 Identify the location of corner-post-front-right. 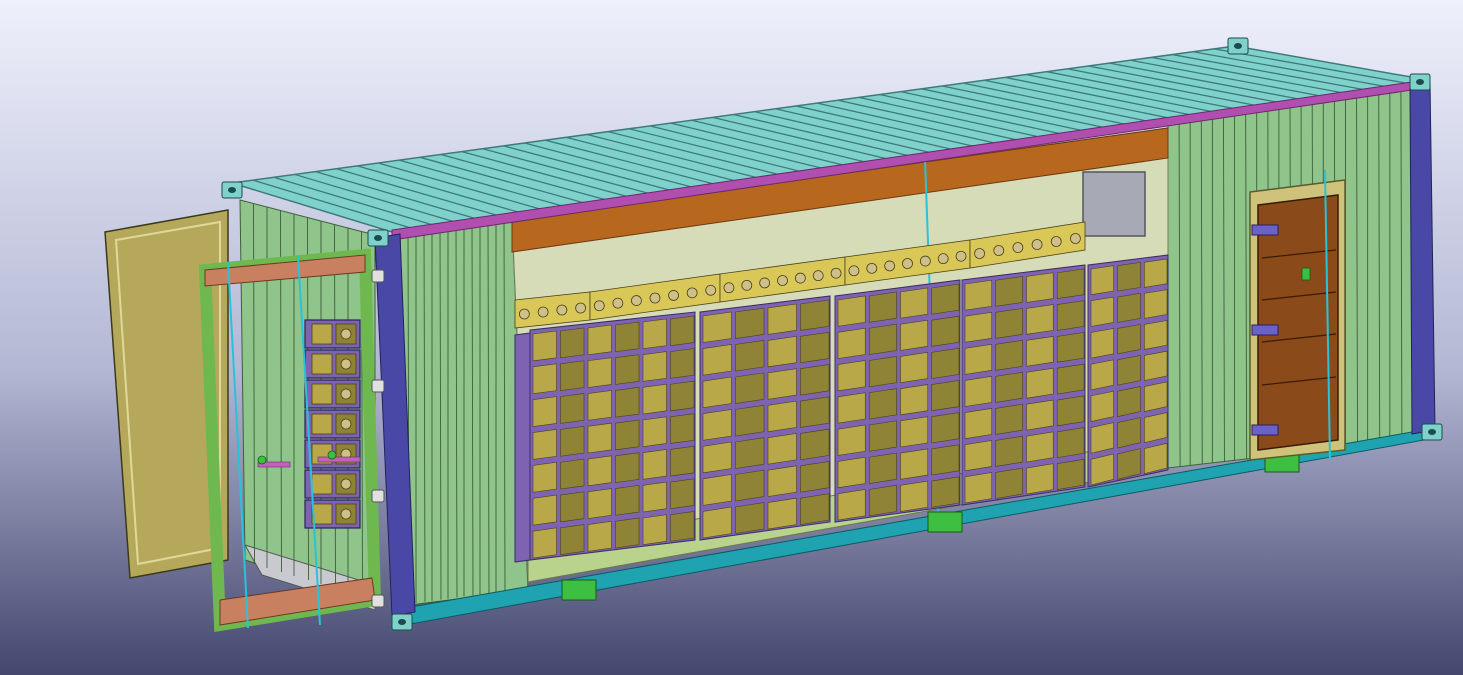
(1422, 258).